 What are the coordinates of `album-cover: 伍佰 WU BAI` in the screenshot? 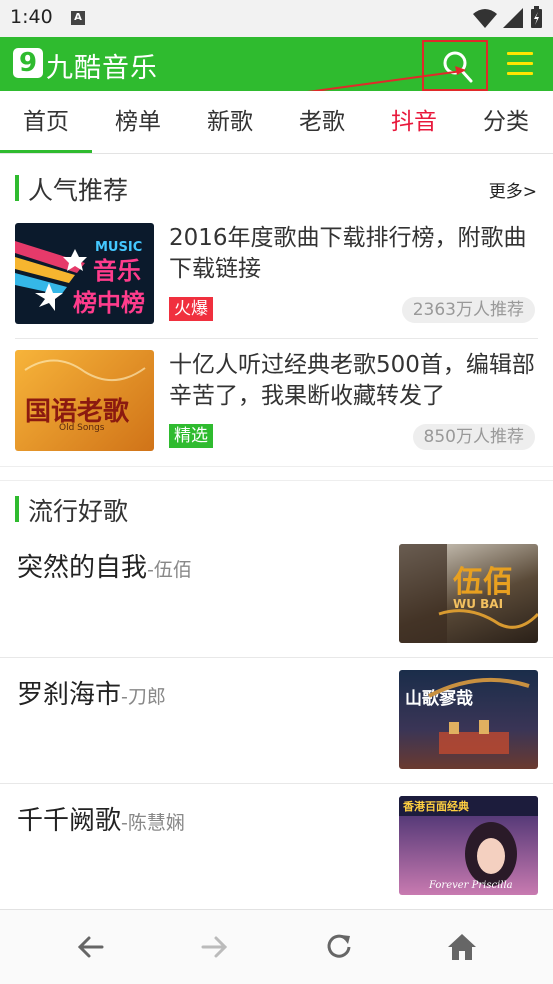 It's located at (468, 593).